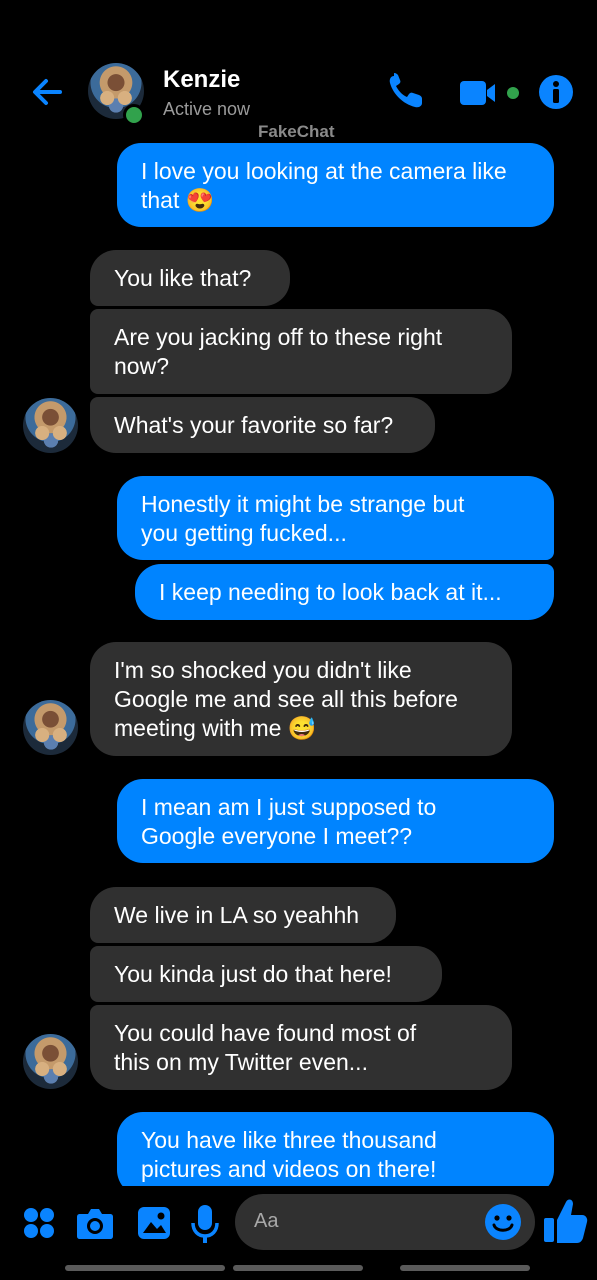 The height and width of the screenshot is (1280, 597). I want to click on message-line: now?, so click(141, 366).